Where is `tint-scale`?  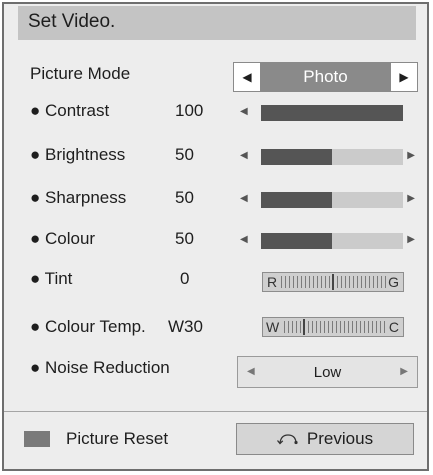
tint-scale is located at coordinates (335, 282).